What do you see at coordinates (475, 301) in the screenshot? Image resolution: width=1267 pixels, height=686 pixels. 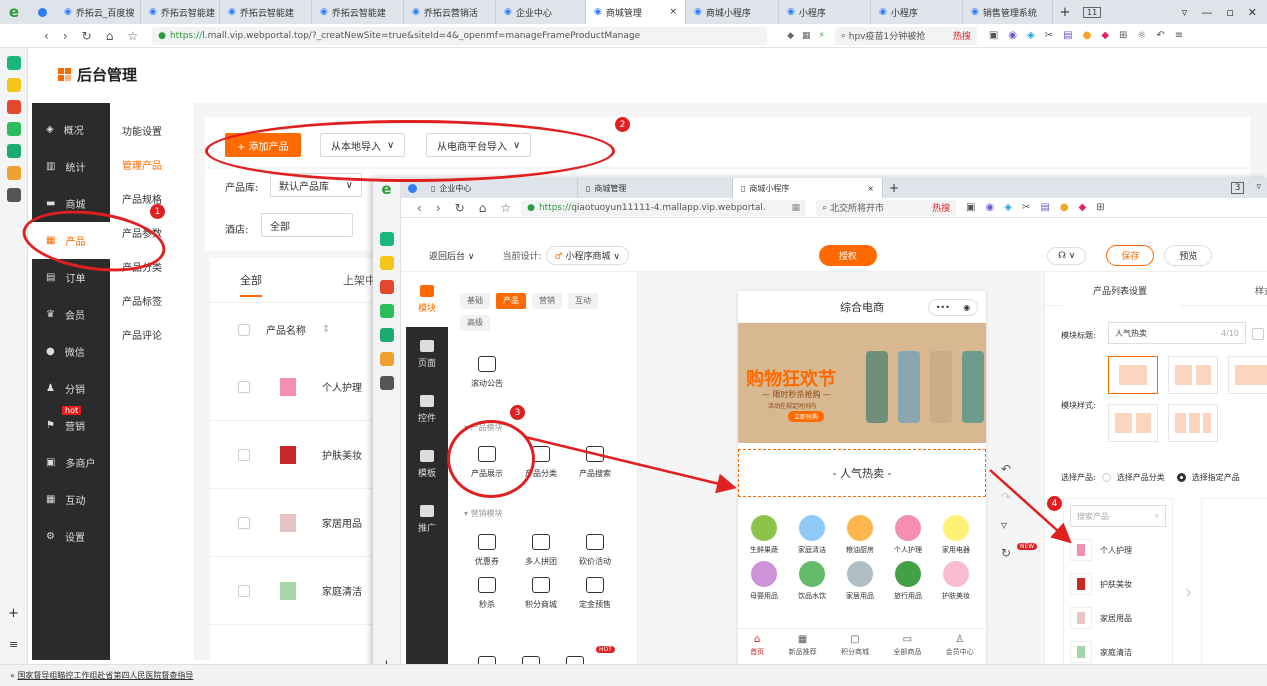 I see `widget-category-tab: 基础` at bounding box center [475, 301].